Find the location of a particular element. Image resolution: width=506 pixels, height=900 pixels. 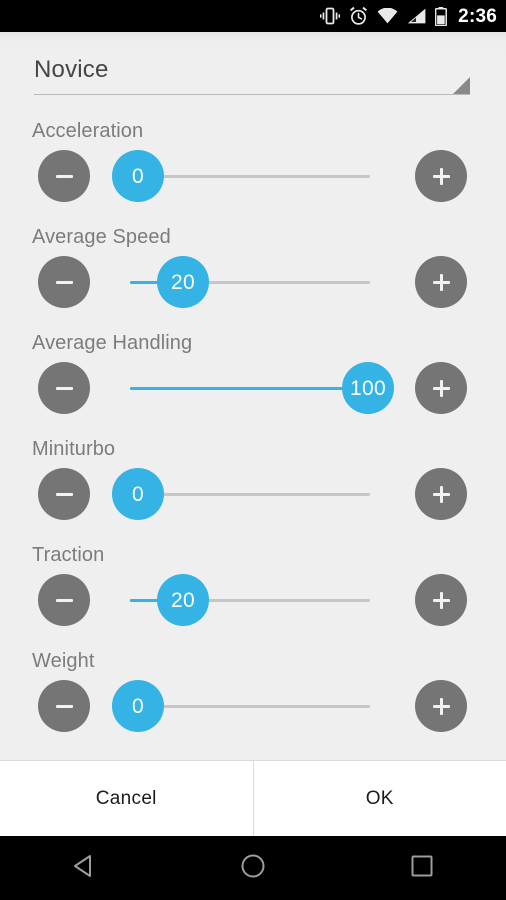

back-button is located at coordinates (84, 868).